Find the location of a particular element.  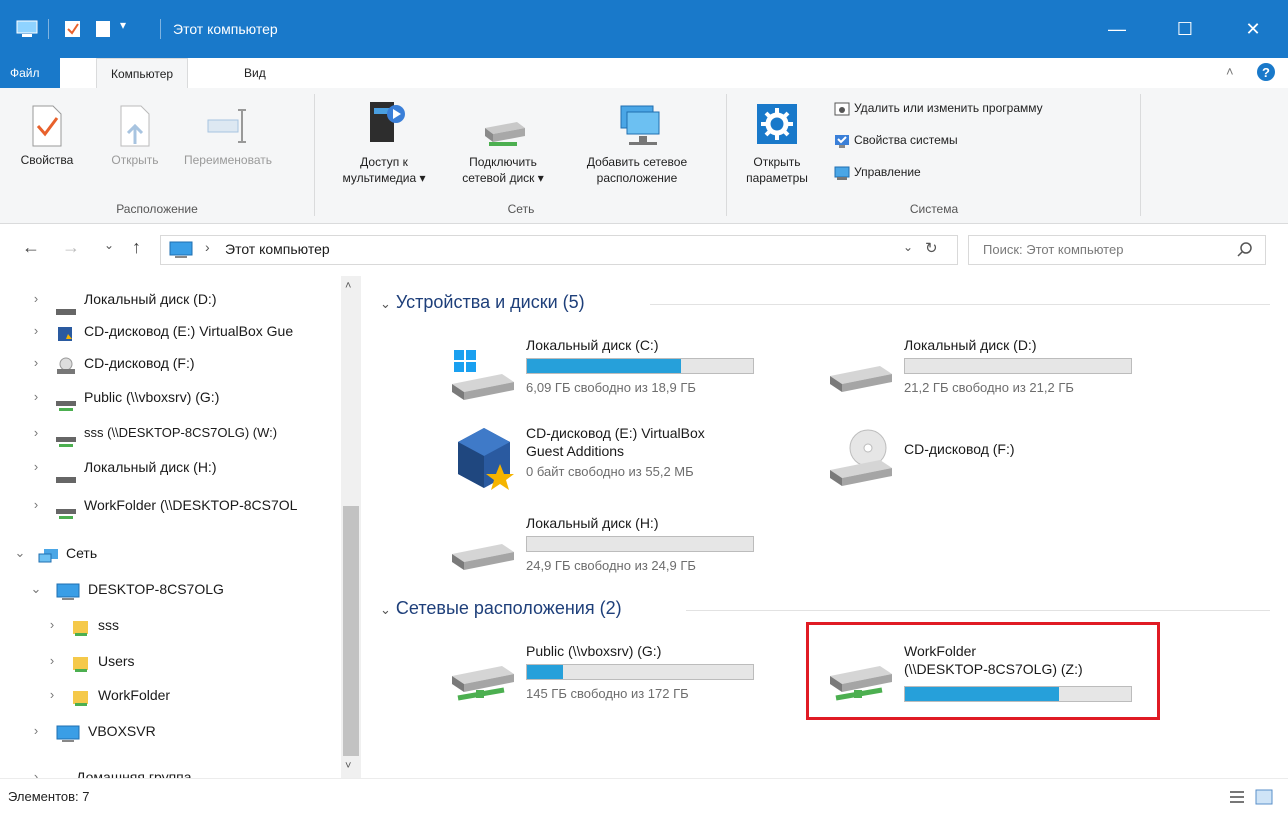

drive-name: Локальный диск (H:) is located at coordinates (592, 523).